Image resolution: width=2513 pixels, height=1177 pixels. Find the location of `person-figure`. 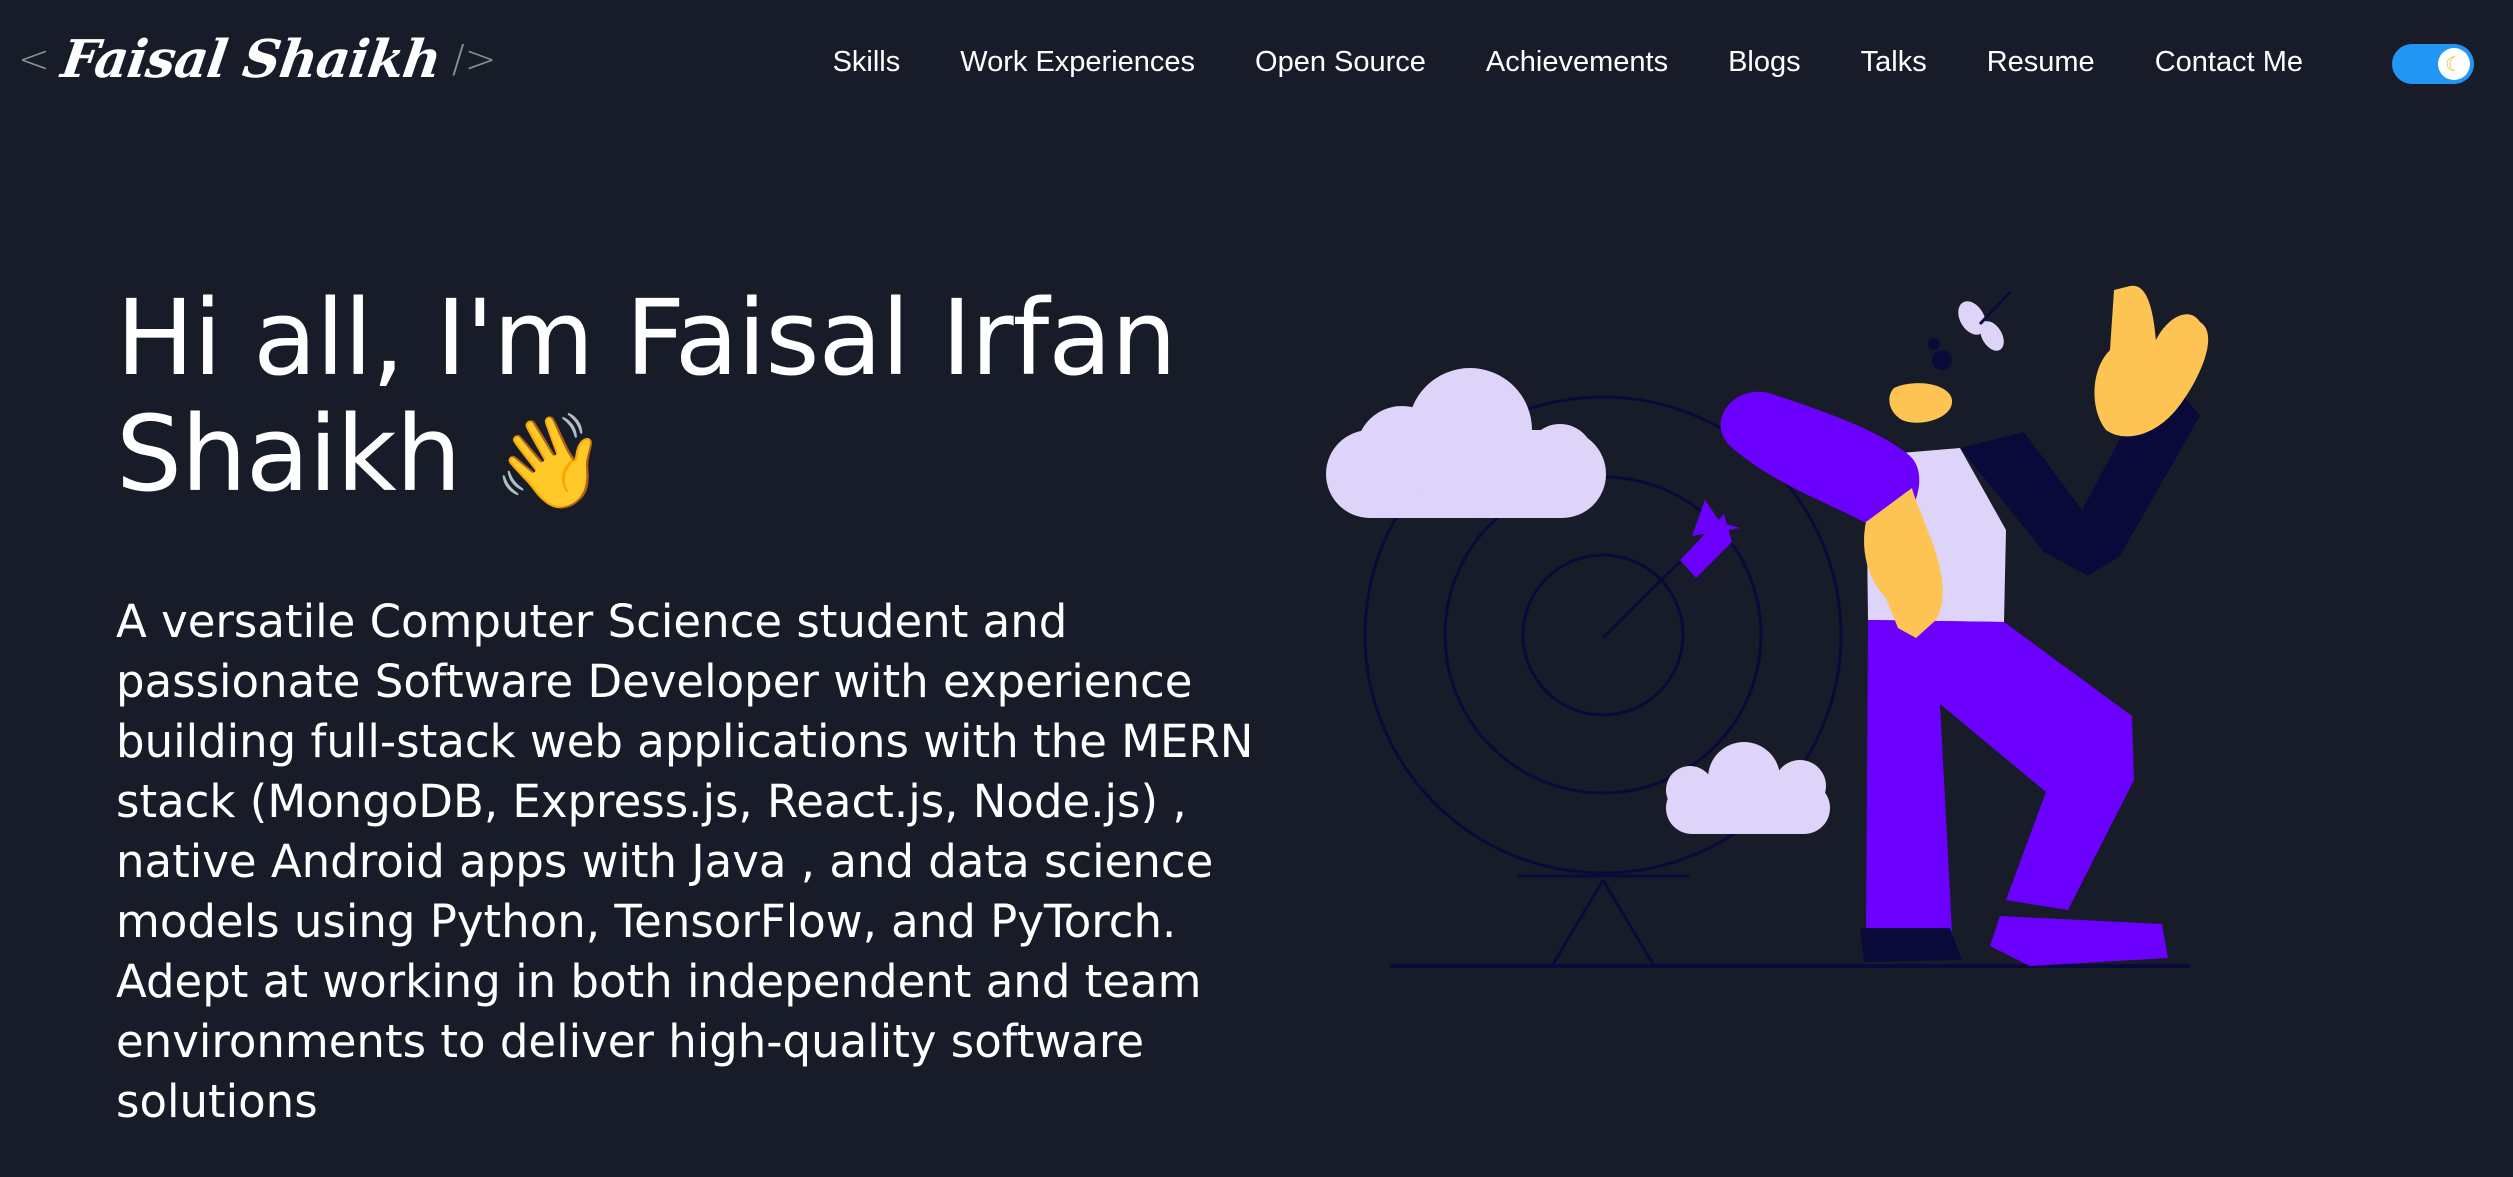

person-figure is located at coordinates (1964, 625).